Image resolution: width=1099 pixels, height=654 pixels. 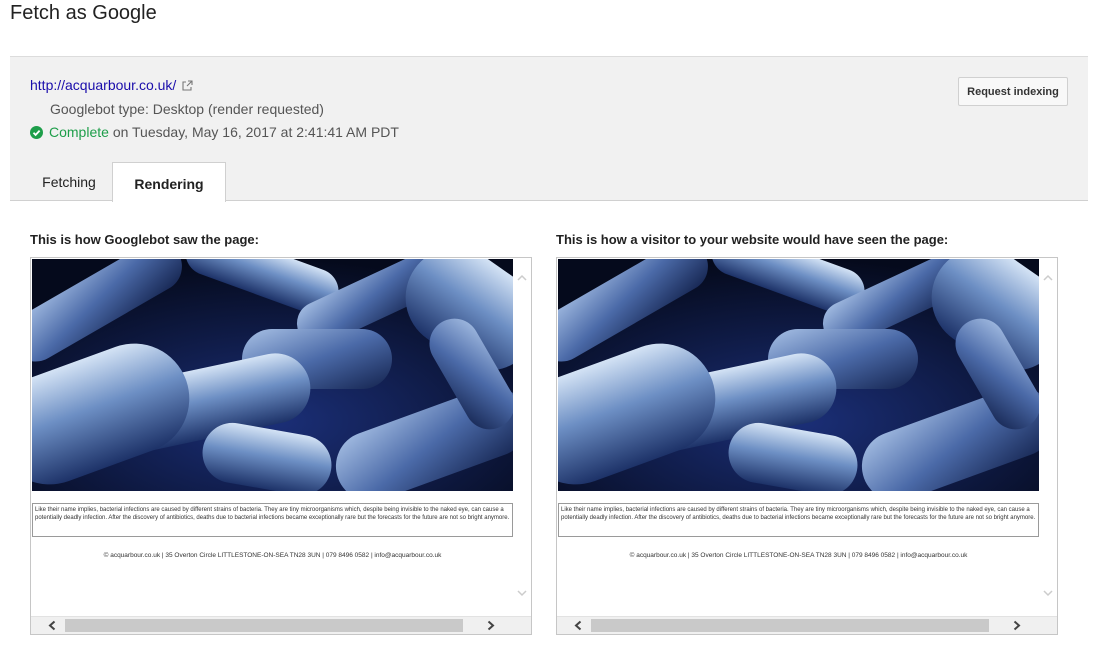 What do you see at coordinates (36, 132) in the screenshot?
I see `check-circle-icon` at bounding box center [36, 132].